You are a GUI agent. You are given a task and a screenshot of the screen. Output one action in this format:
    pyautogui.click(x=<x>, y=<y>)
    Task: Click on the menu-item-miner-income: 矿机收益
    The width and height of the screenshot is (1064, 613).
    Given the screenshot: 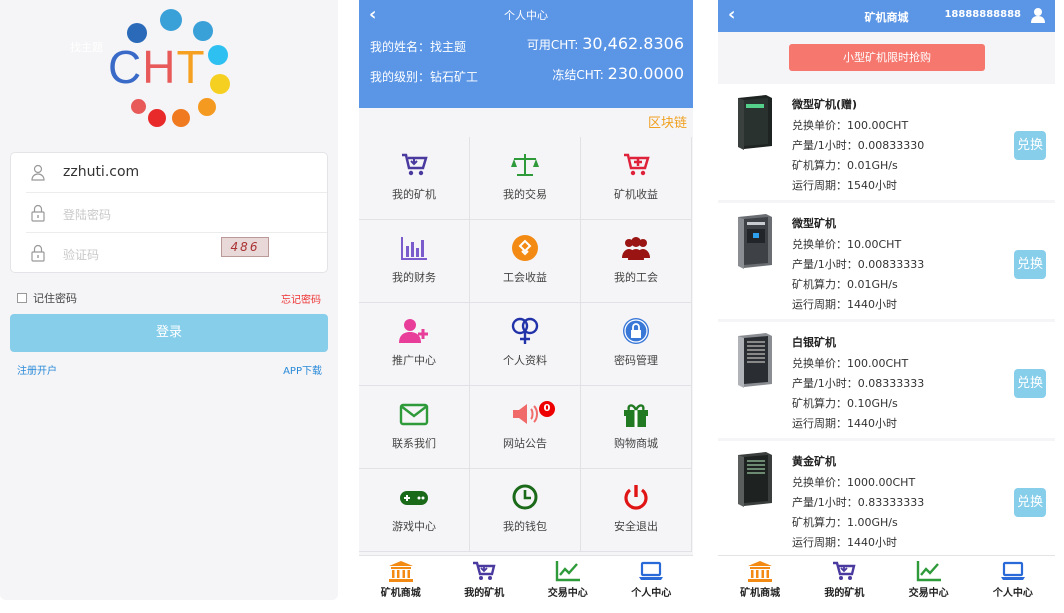 What is the action you would take?
    pyautogui.click(x=636, y=178)
    